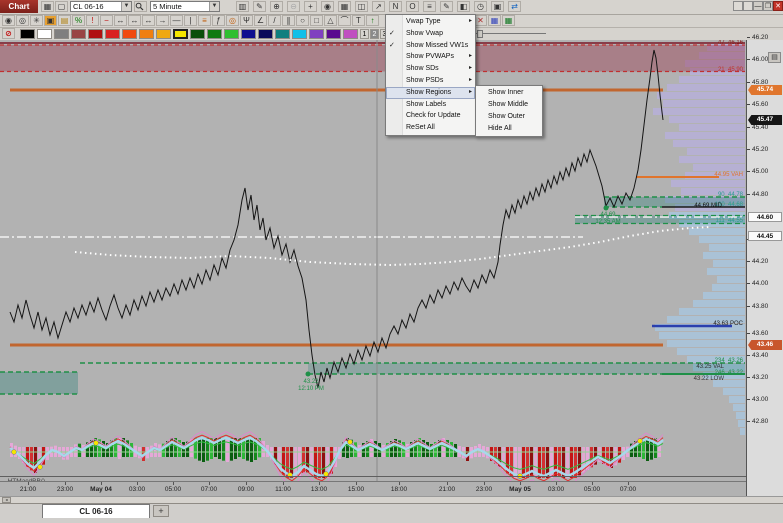 The height and width of the screenshot is (523, 783). Describe the element at coordinates (64, 20) in the screenshot. I see `region-tool-icon: ▤` at that location.